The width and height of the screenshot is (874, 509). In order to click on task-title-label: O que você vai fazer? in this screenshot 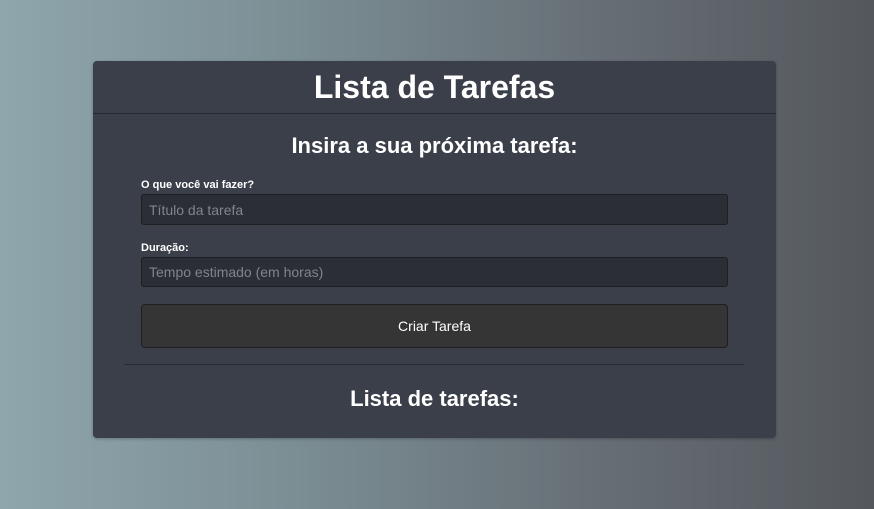, I will do `click(198, 185)`.